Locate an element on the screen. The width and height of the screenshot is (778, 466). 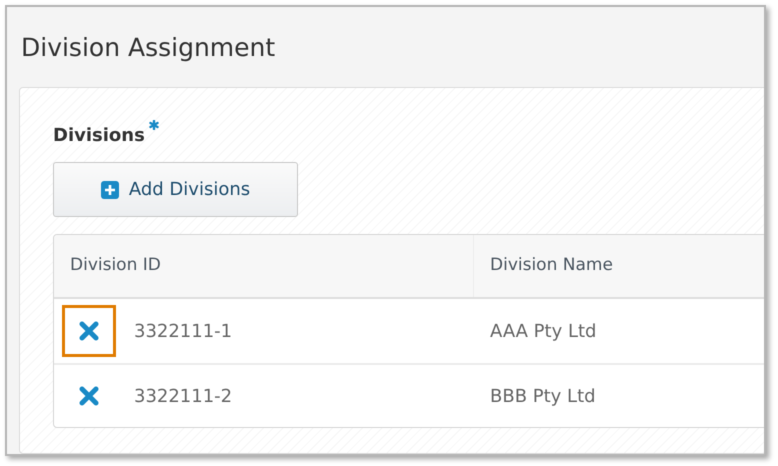
division-name: AAA Pty Ltd is located at coordinates (543, 331).